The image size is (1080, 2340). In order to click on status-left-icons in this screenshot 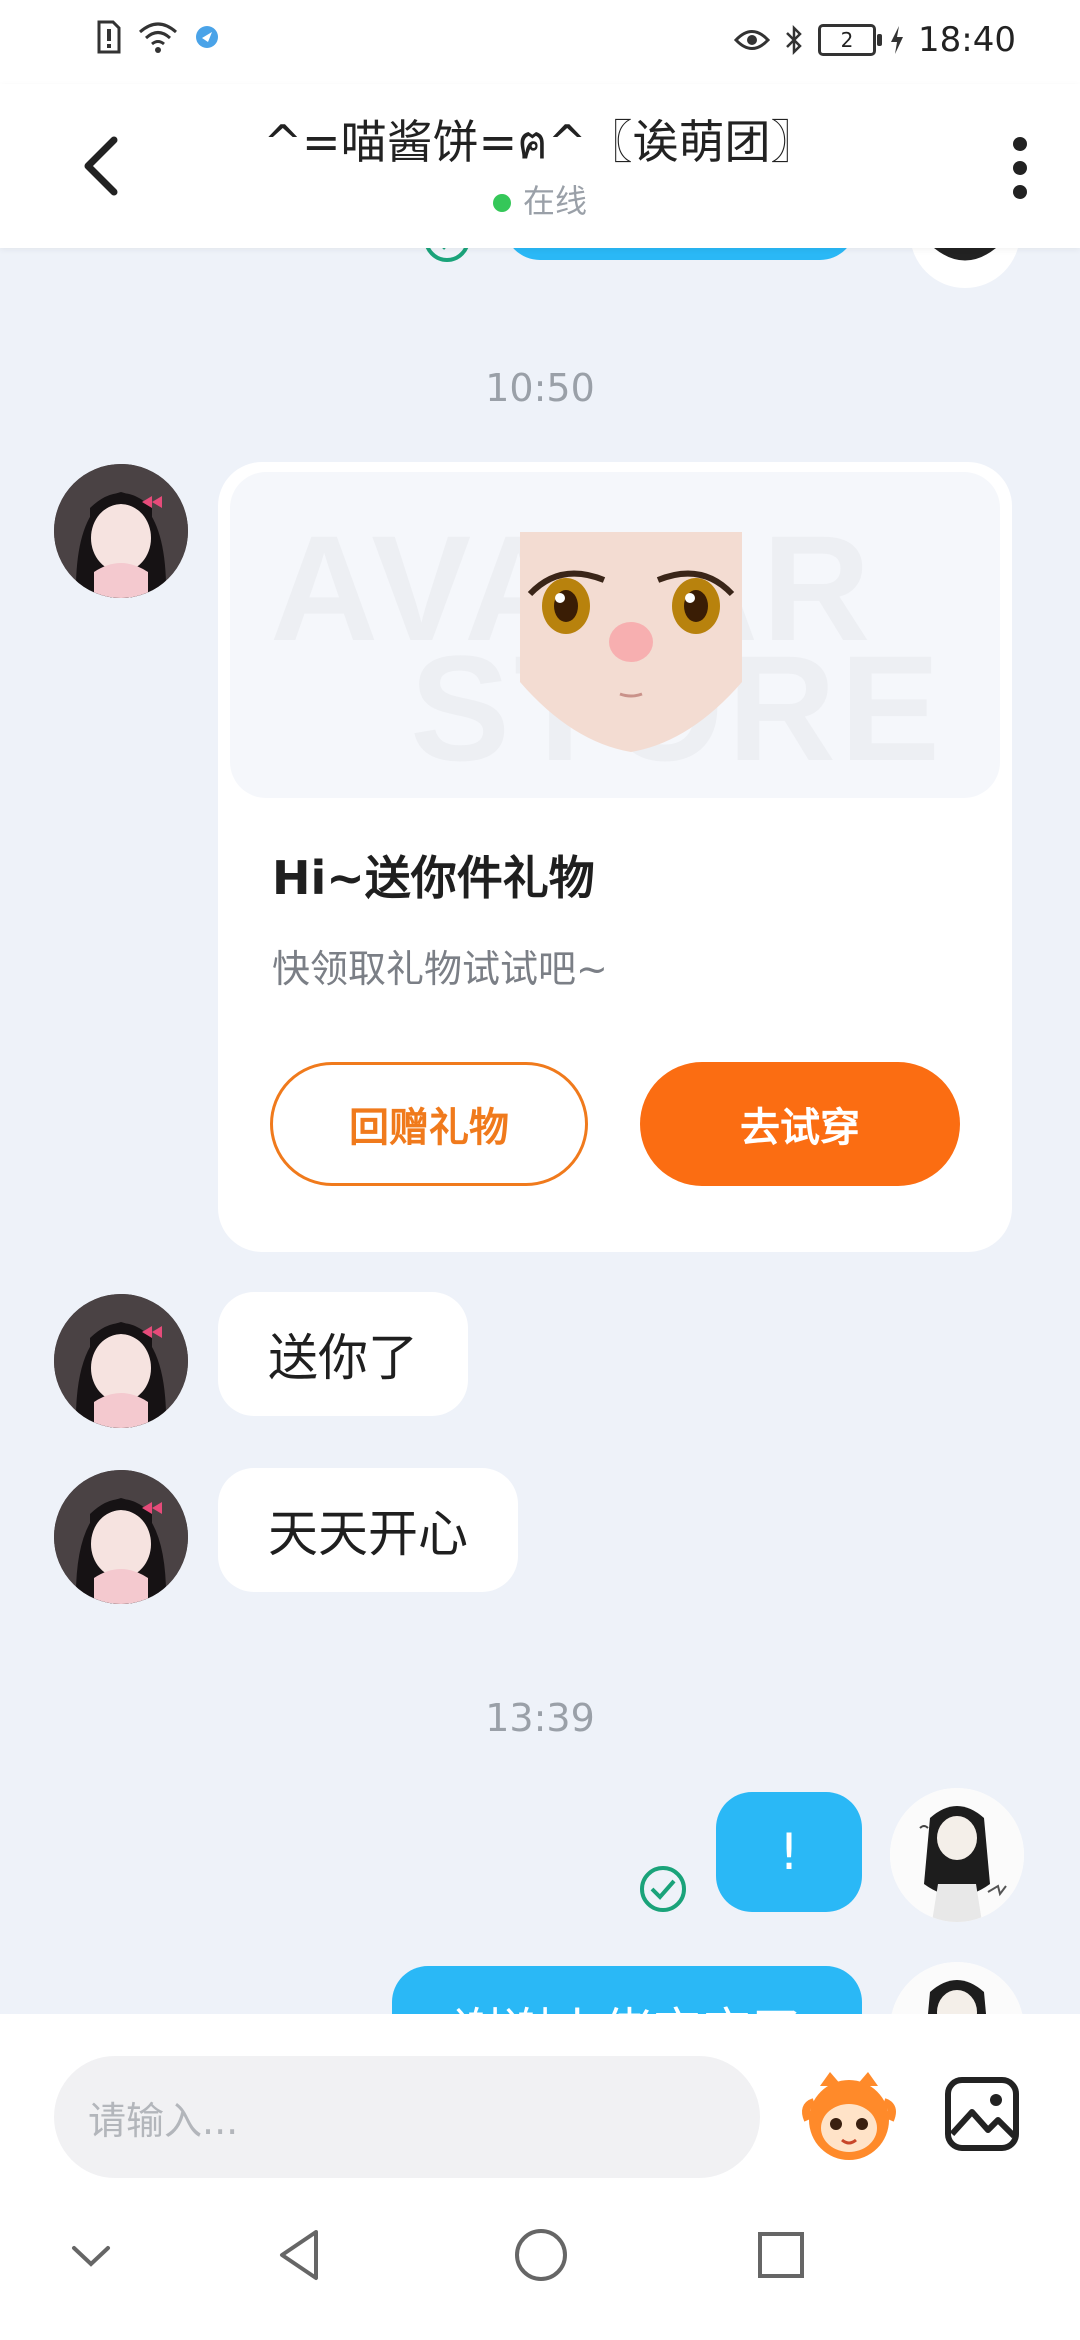, I will do `click(158, 37)`.